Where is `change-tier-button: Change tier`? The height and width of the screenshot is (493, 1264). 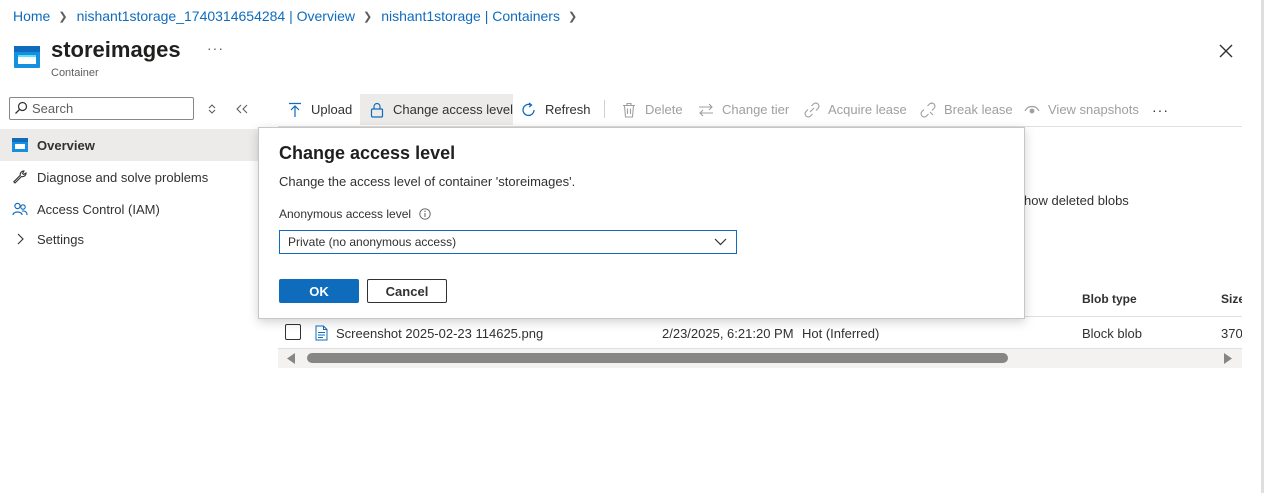
change-tier-button: Change tier is located at coordinates (743, 109).